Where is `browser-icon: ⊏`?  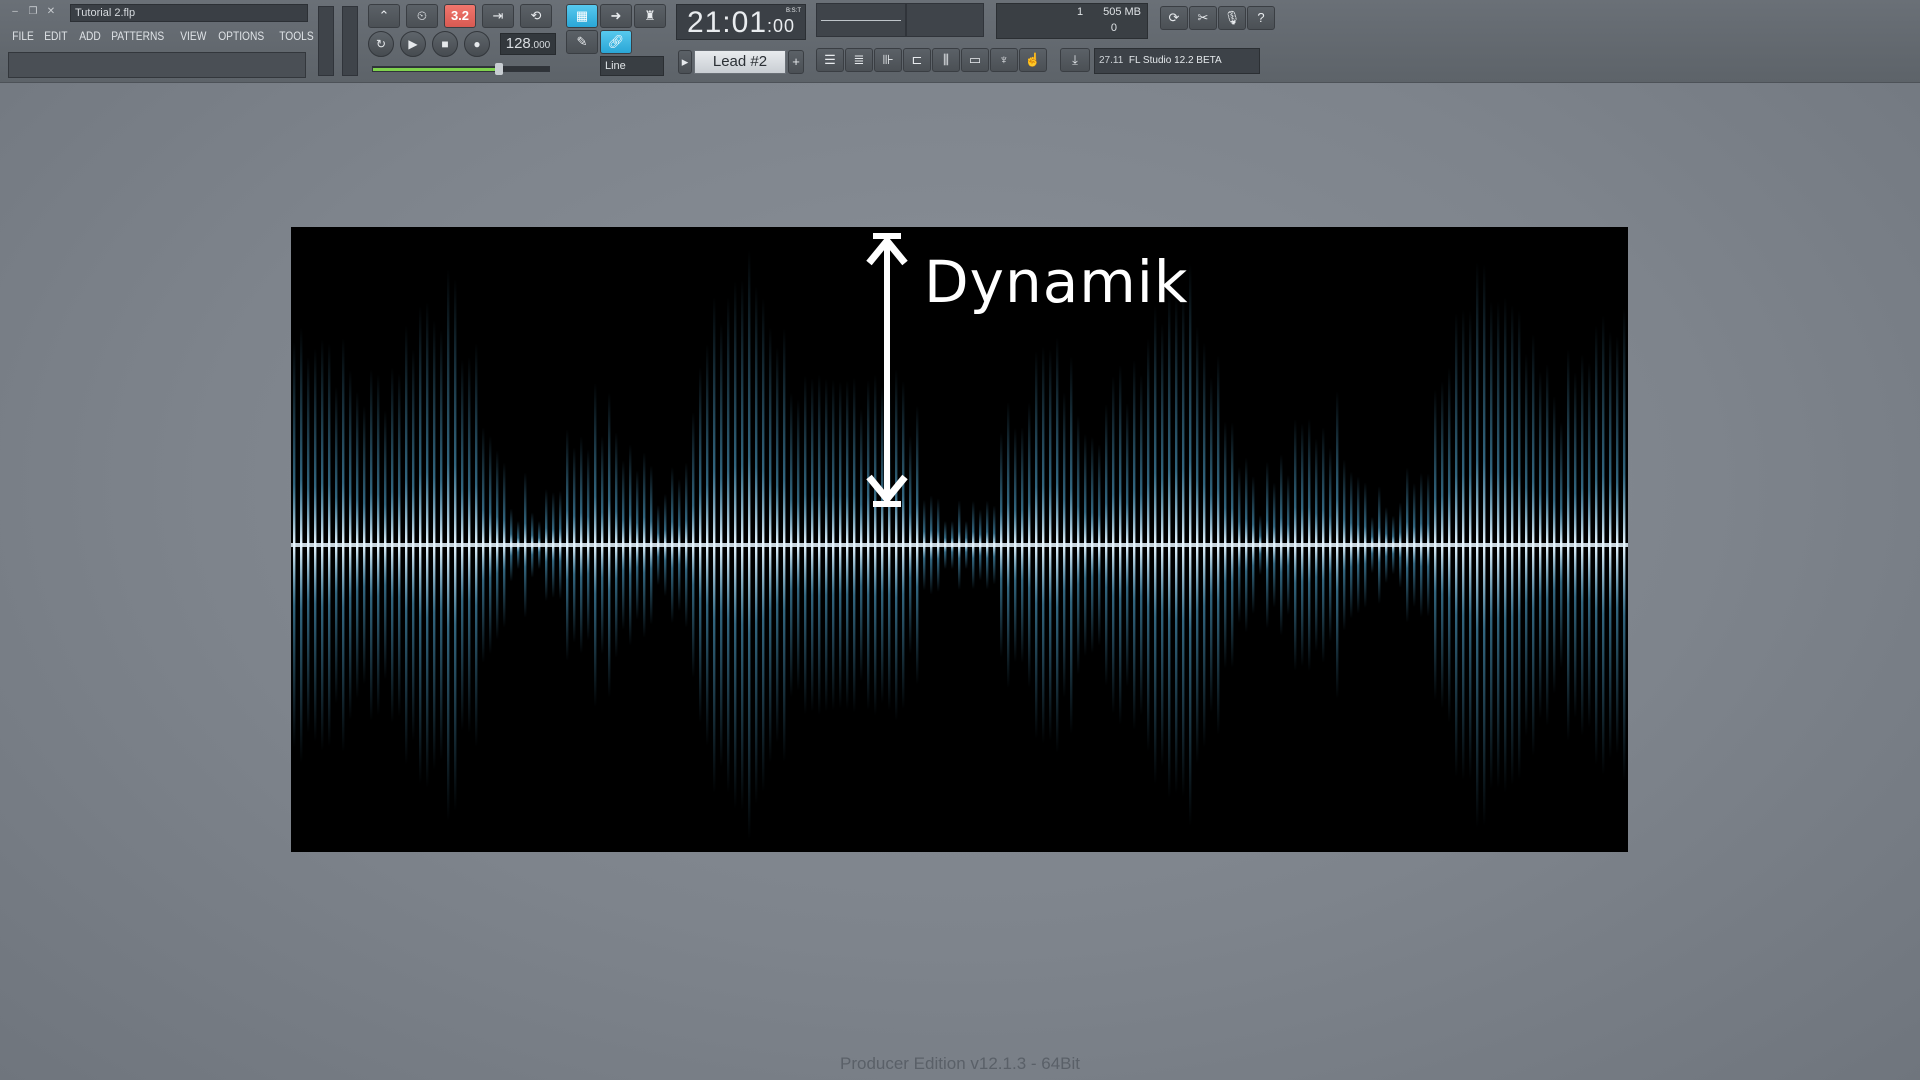 browser-icon: ⊏ is located at coordinates (917, 60).